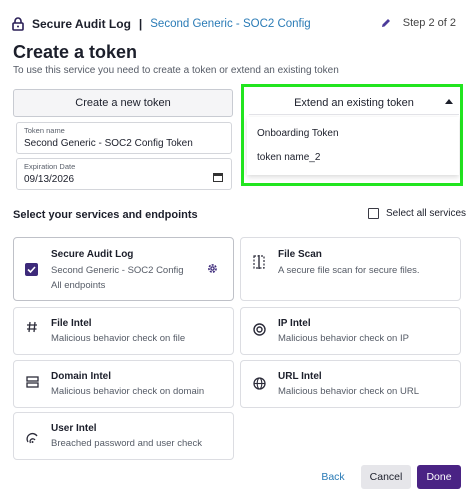 This screenshot has width=474, height=496. Describe the element at coordinates (300, 254) in the screenshot. I see `card-title: File Scan` at that location.